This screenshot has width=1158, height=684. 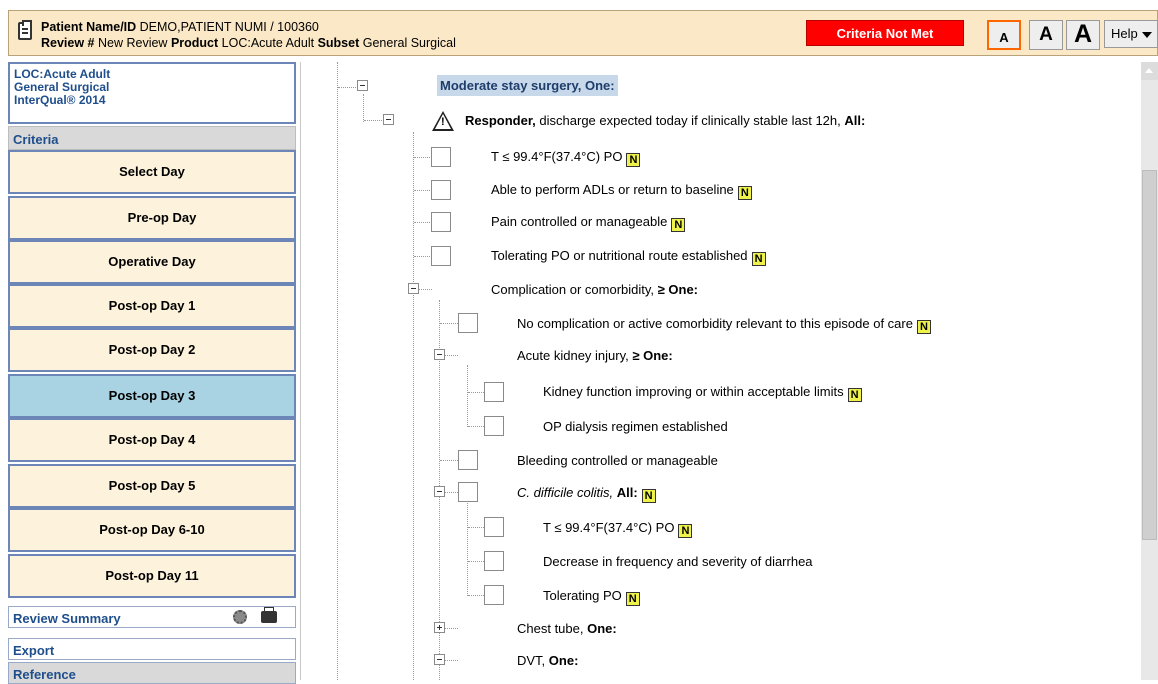 What do you see at coordinates (152, 673) in the screenshot?
I see `sidebar-item-reference: Reference` at bounding box center [152, 673].